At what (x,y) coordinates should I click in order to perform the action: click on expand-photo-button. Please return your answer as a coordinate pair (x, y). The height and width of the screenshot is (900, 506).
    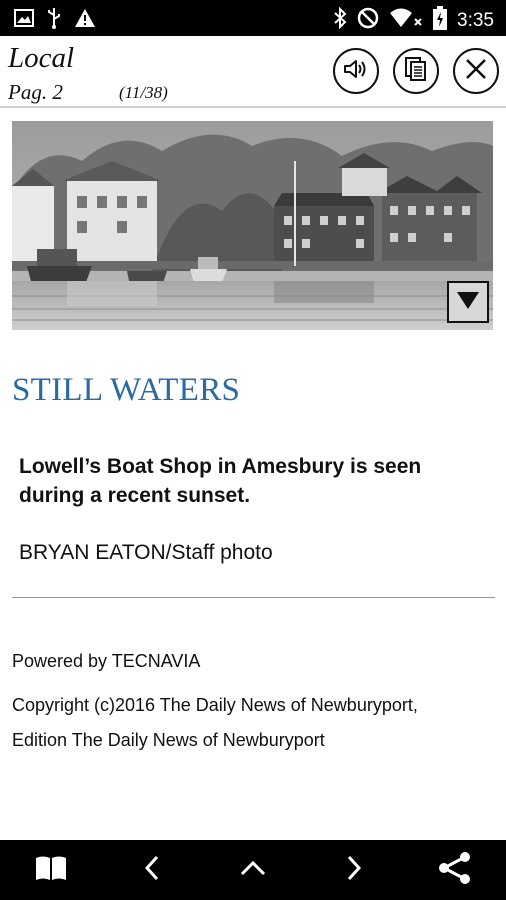
    Looking at the image, I should click on (468, 302).